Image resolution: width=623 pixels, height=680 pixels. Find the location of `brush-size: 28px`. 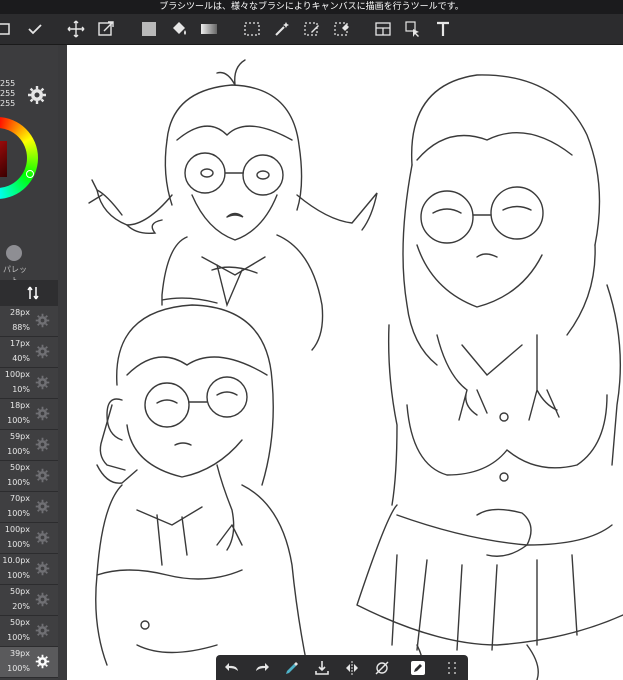

brush-size: 28px is located at coordinates (20, 312).